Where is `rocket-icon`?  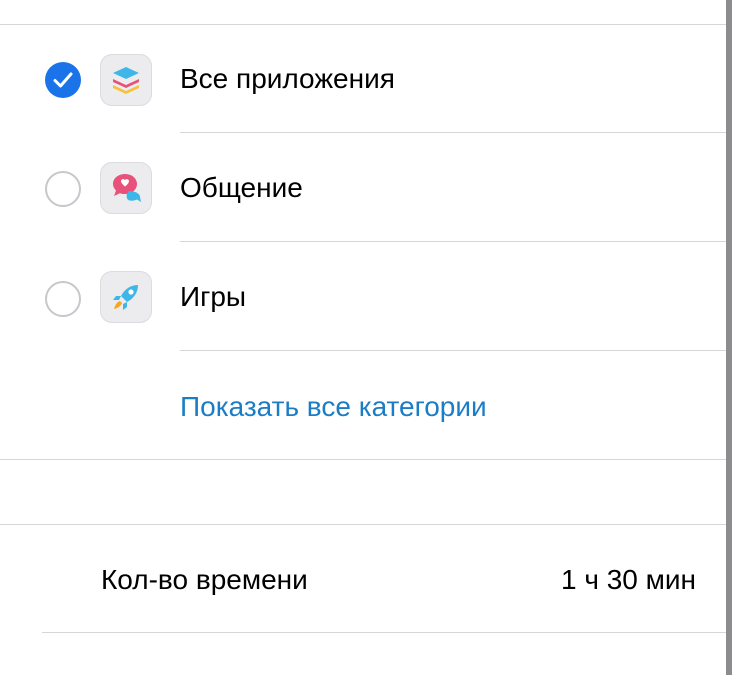
rocket-icon is located at coordinates (126, 297).